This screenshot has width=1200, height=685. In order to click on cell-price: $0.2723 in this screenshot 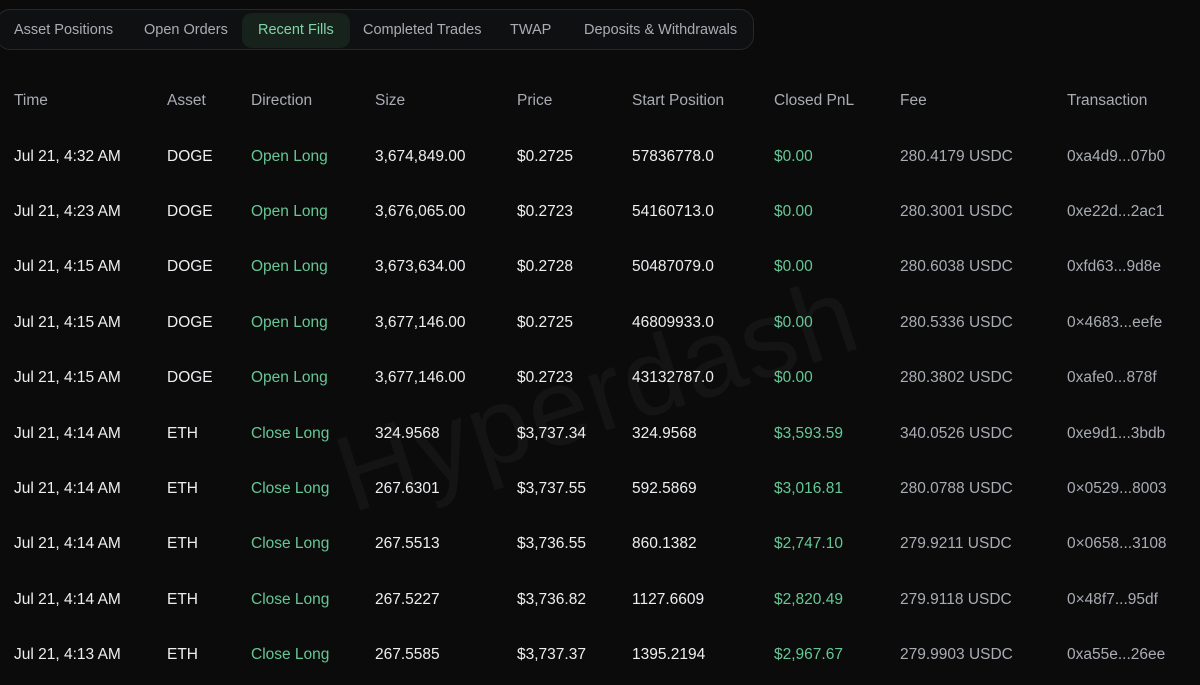, I will do `click(545, 378)`.